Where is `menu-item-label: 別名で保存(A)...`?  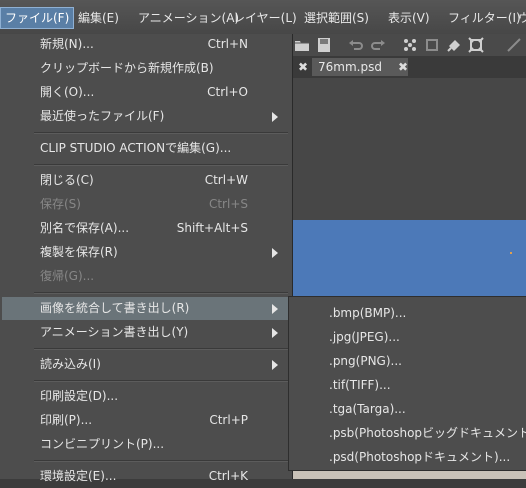 menu-item-label: 別名で保存(A)... is located at coordinates (85, 228).